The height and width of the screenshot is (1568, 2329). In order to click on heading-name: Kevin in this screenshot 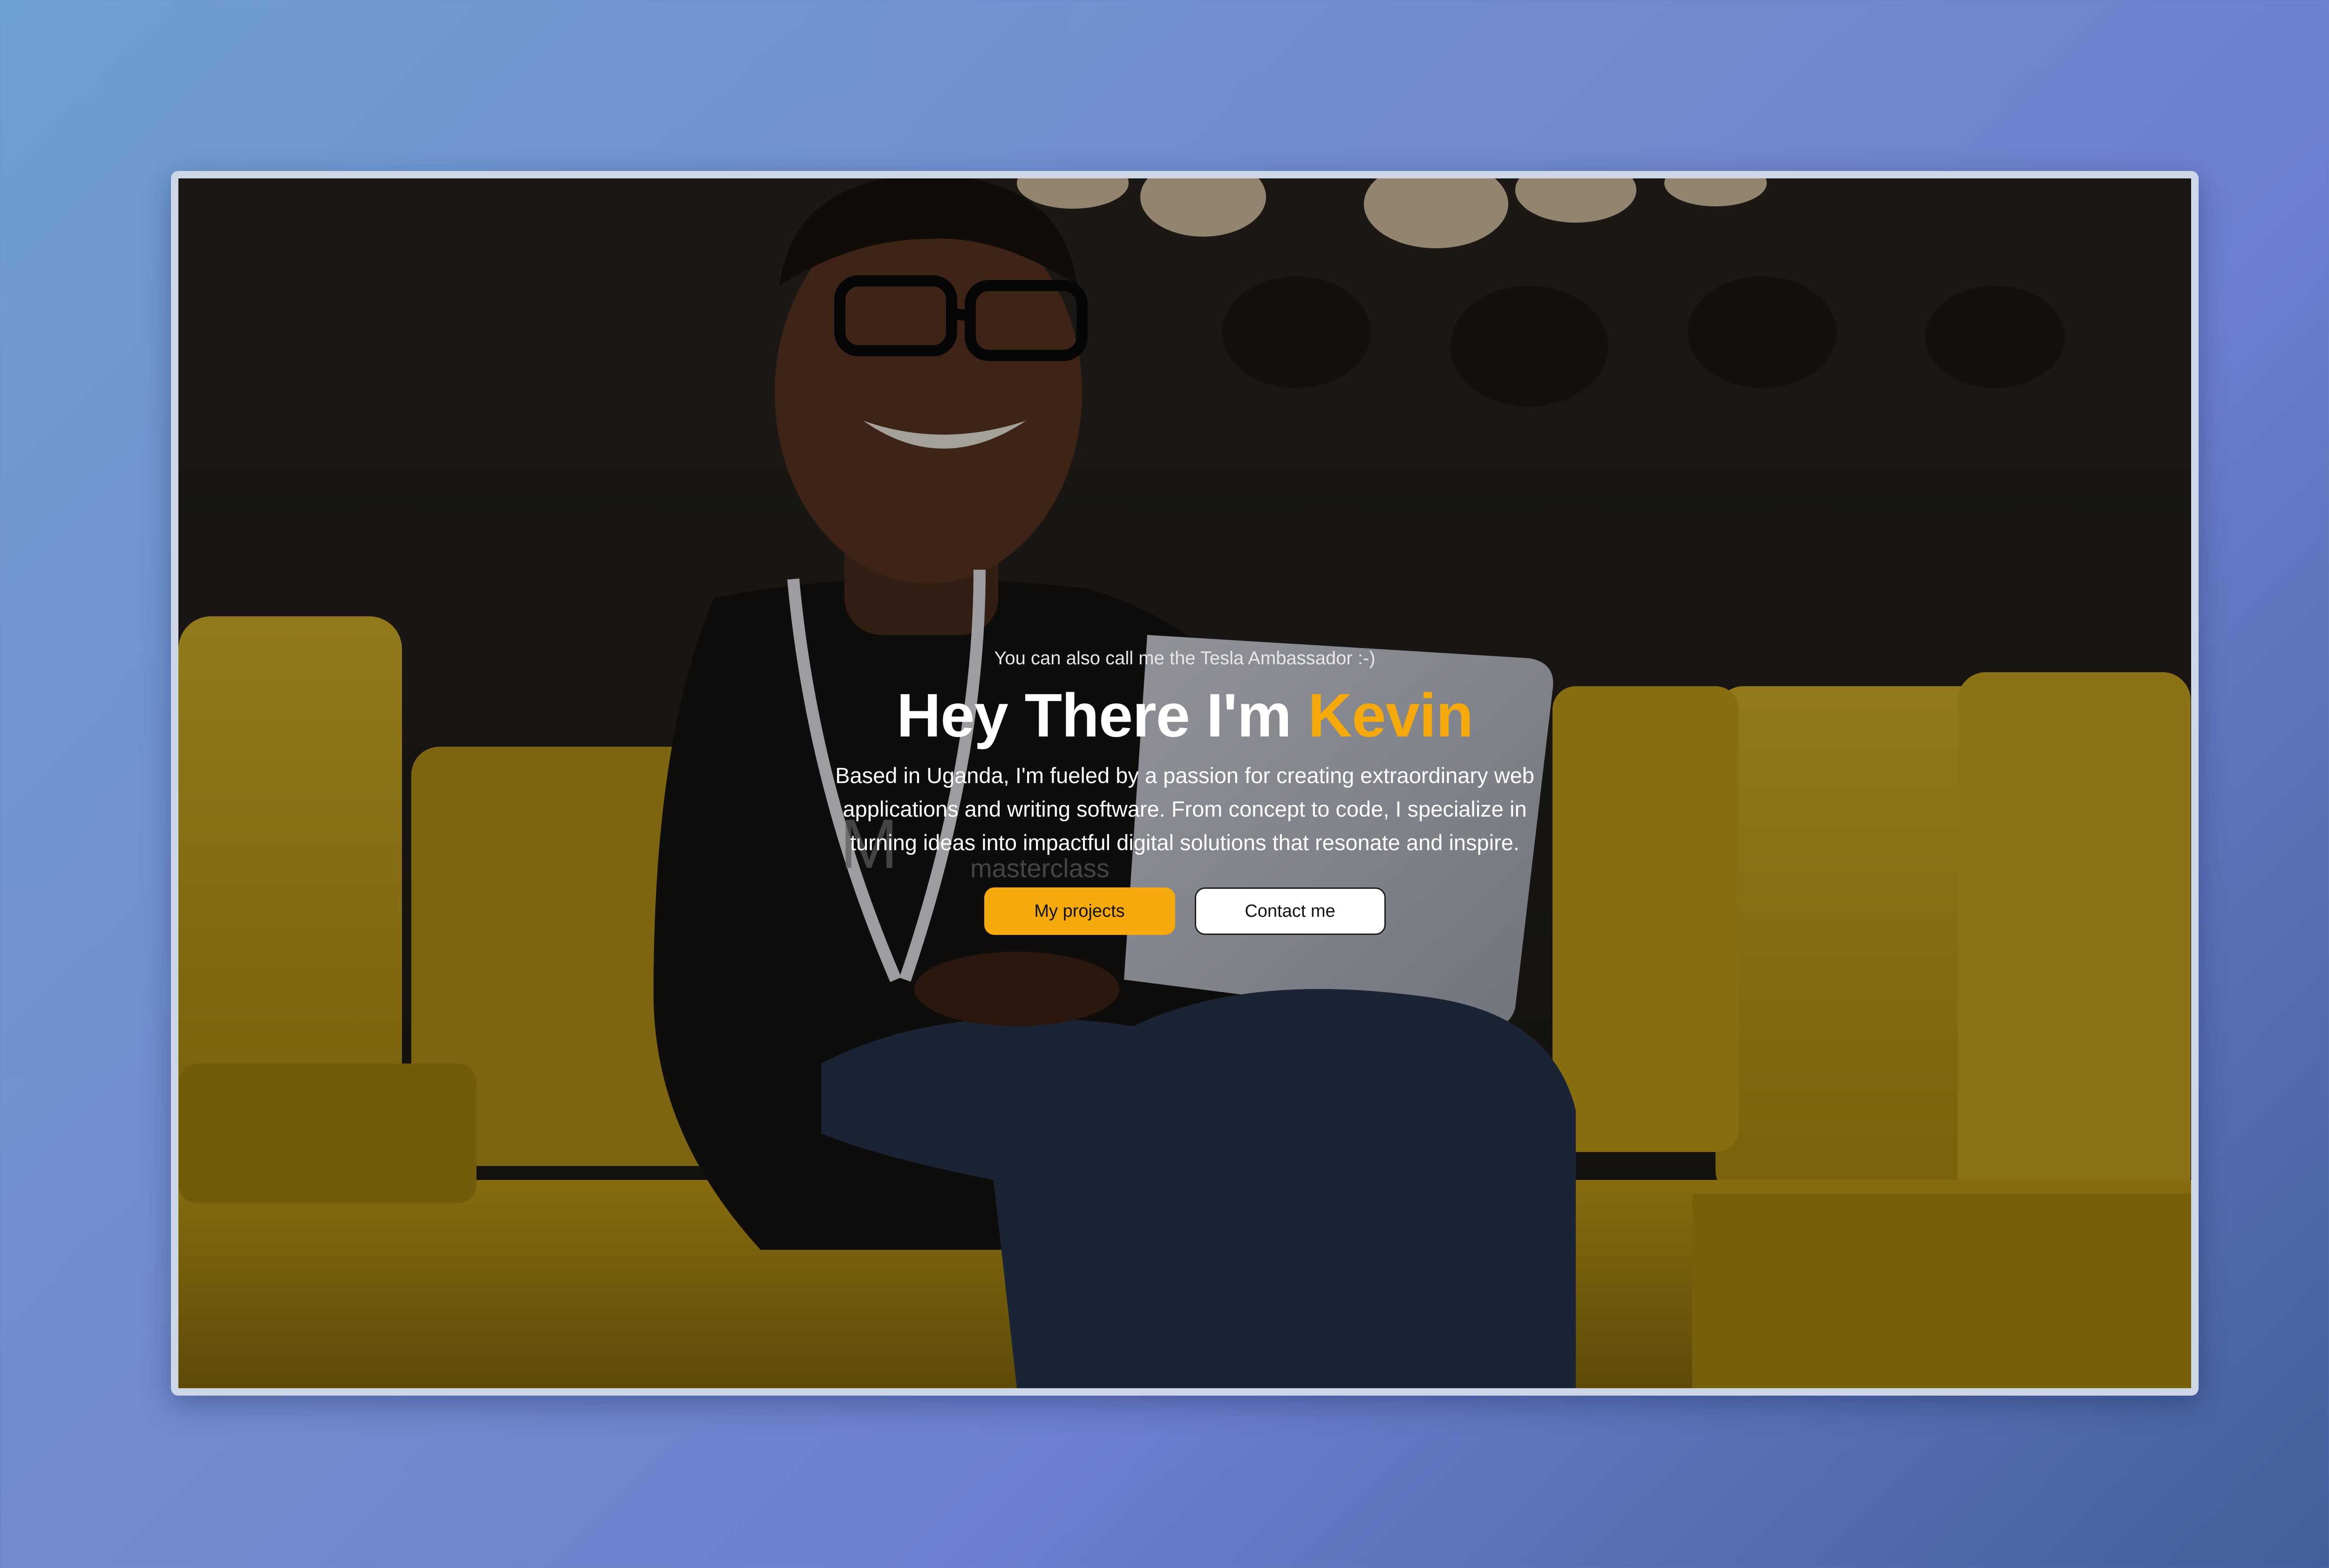, I will do `click(1390, 715)`.